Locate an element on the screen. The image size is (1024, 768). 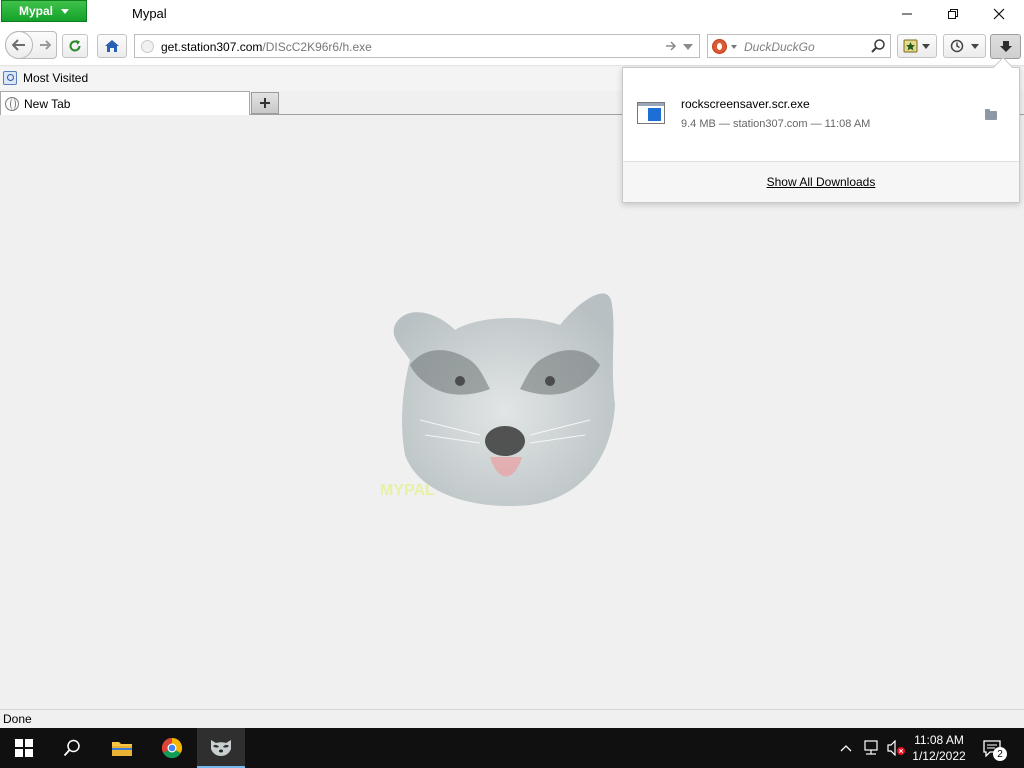
taskbar-clock: 11:08 AM 1/12/2022 is located at coordinates (939, 748).